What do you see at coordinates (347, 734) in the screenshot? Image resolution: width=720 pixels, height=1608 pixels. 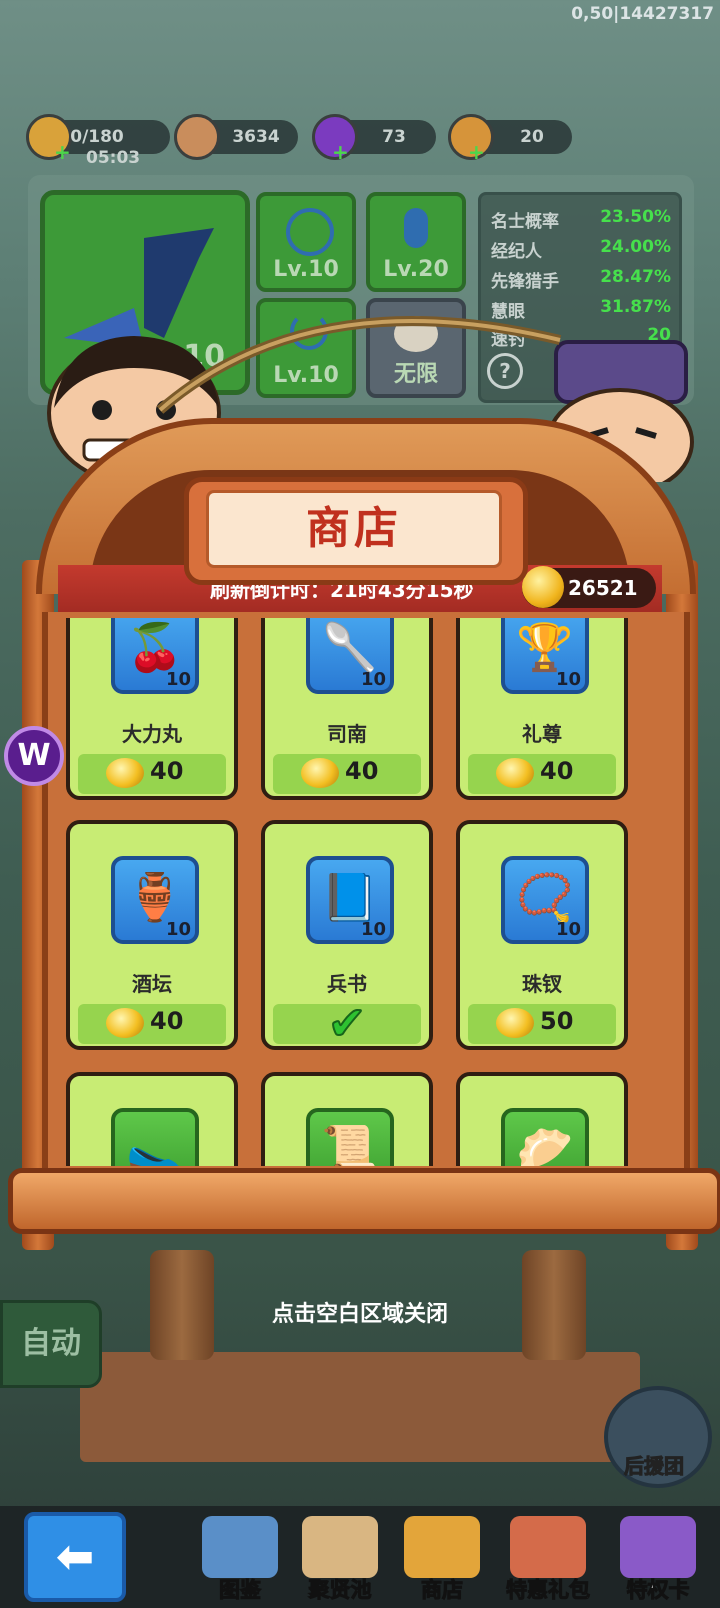 I see `item-name: 司南` at bounding box center [347, 734].